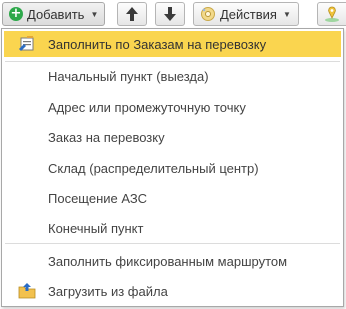 This screenshot has height=309, width=346. What do you see at coordinates (153, 168) in the screenshot?
I see `menu-item-label: Склад (распределительный центр)` at bounding box center [153, 168].